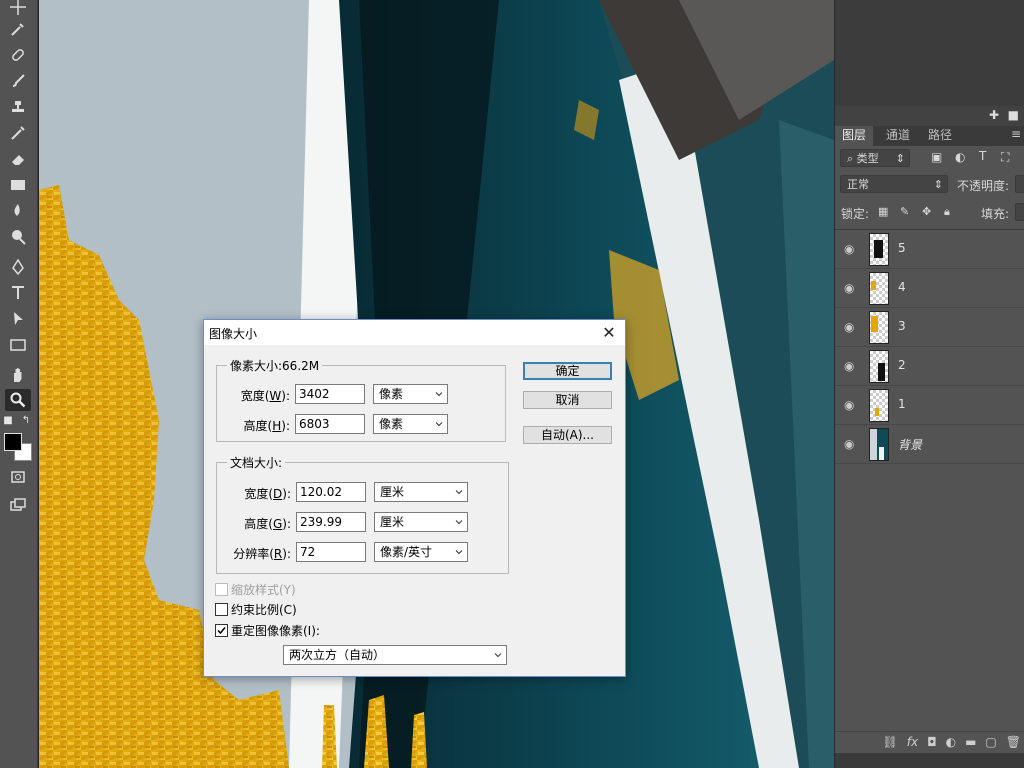 The image size is (1024, 768). Describe the element at coordinates (1016, 134) in the screenshot. I see `panel-menu-icon: ≡` at that location.